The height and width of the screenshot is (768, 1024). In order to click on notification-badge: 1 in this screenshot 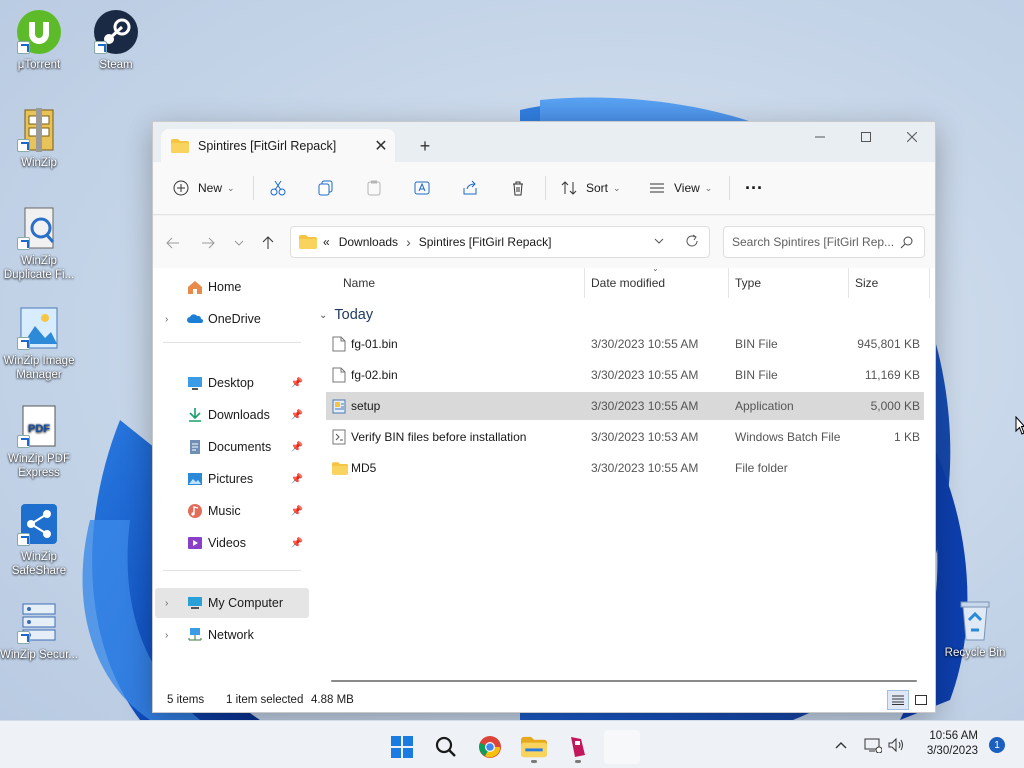, I will do `click(997, 745)`.